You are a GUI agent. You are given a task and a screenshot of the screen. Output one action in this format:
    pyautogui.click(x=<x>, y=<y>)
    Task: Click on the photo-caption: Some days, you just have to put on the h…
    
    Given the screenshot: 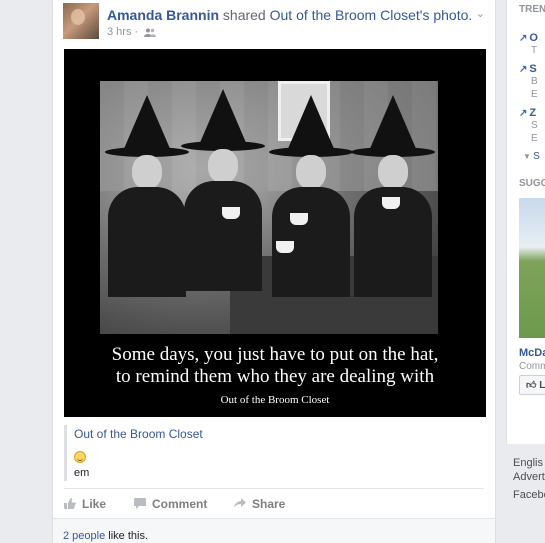 What is the action you would take?
    pyautogui.click(x=275, y=365)
    